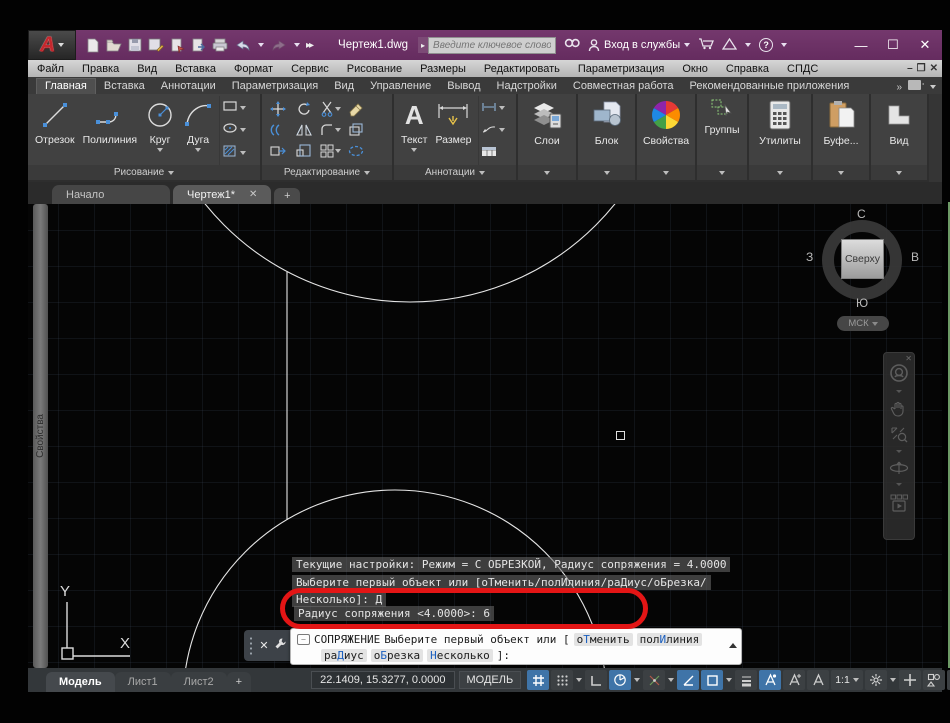 The width and height of the screenshot is (950, 723). What do you see at coordinates (198, 130) in the screenshot?
I see `arc-button: Дуга` at bounding box center [198, 130].